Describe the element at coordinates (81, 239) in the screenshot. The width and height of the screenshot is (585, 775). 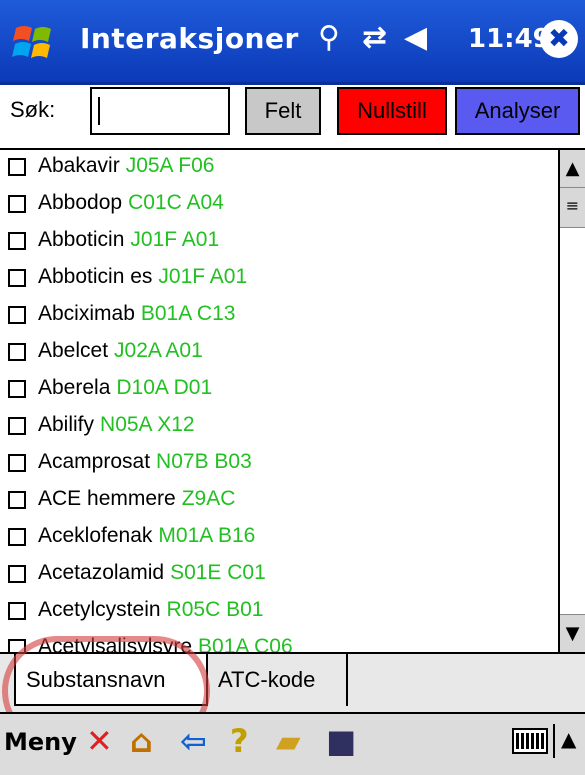
I see `substance-label: Abboticin` at that location.